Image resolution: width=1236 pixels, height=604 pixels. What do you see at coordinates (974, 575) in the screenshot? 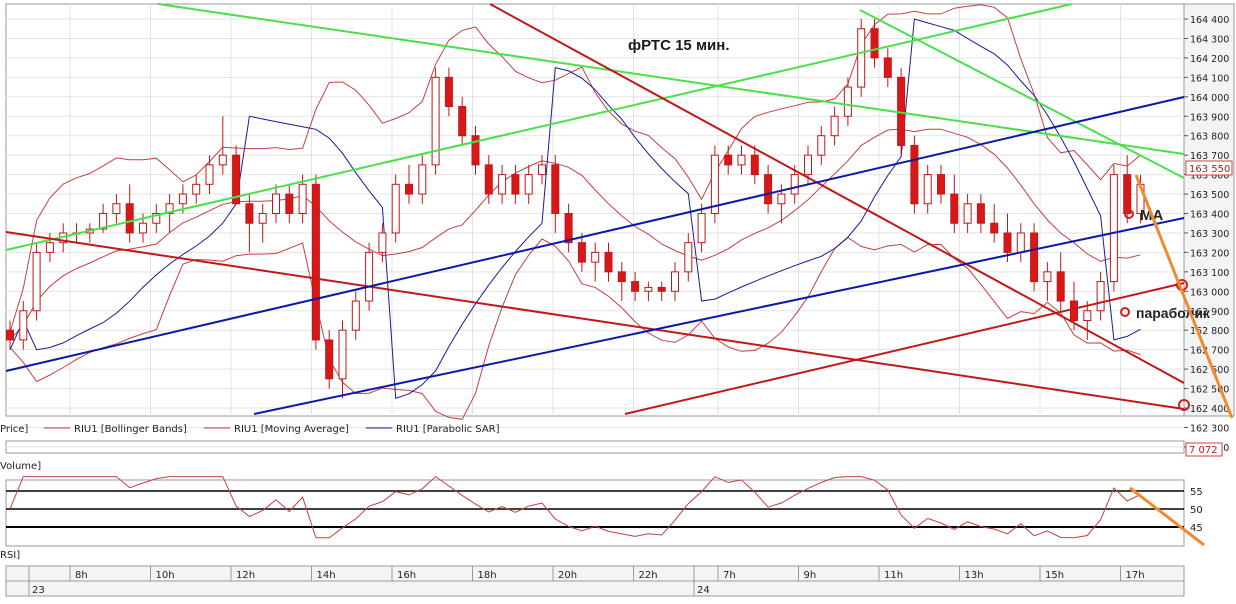
I see `time-label: 13h` at bounding box center [974, 575].